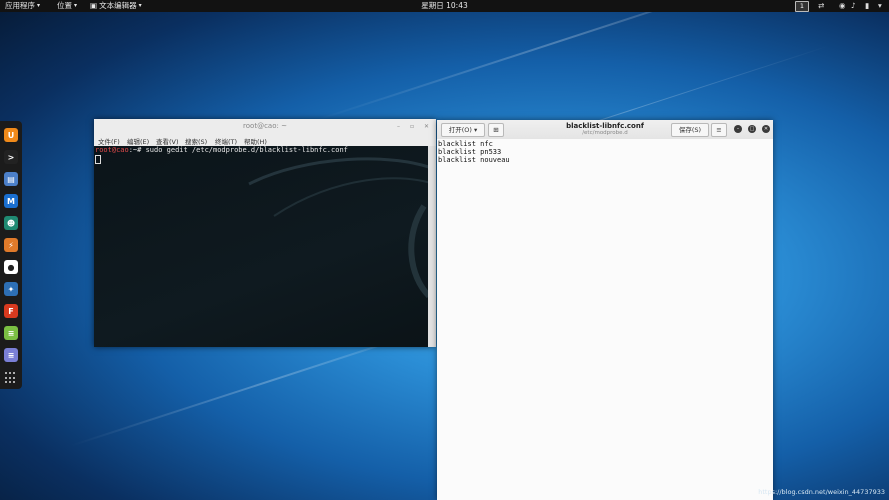 Image resolution: width=889 pixels, height=500 pixels. I want to click on editor-line: blacklist nouveau, so click(474, 160).